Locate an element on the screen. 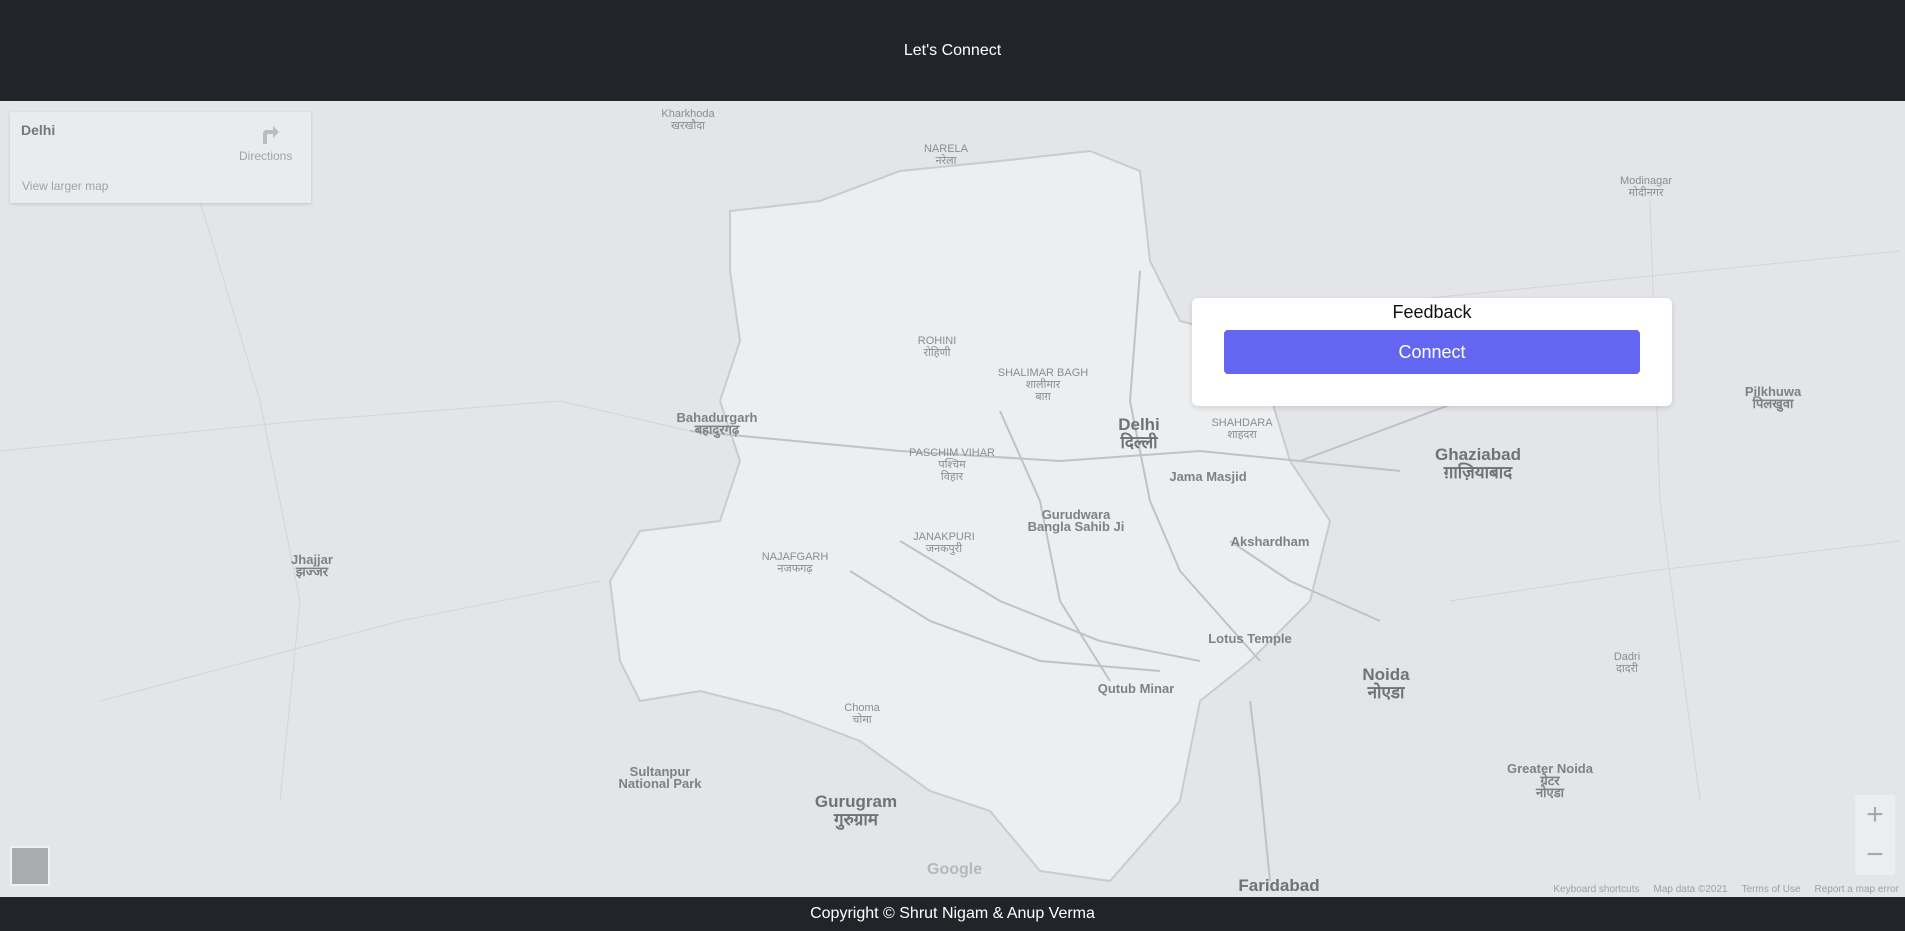  header-title: Let's Connect is located at coordinates (952, 50).